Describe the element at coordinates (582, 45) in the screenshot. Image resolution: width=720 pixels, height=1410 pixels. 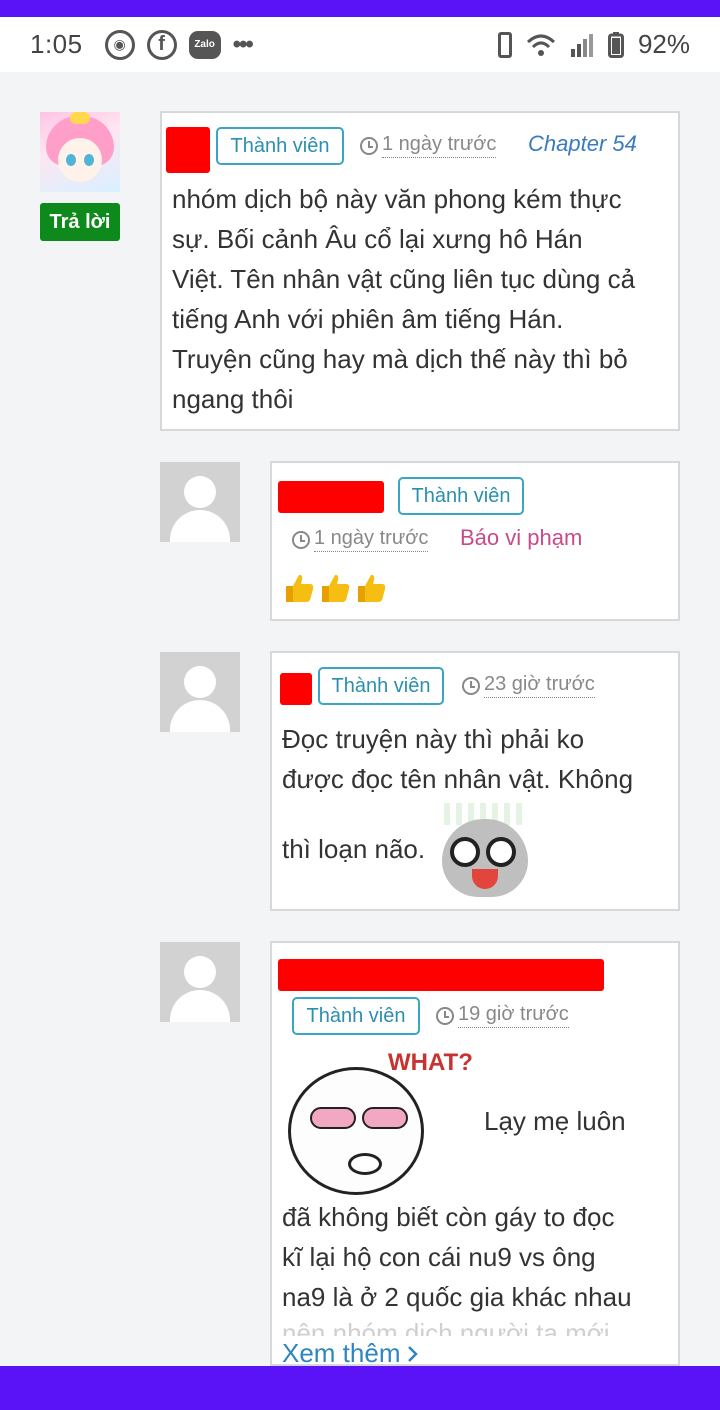
I see `signal-icon` at that location.